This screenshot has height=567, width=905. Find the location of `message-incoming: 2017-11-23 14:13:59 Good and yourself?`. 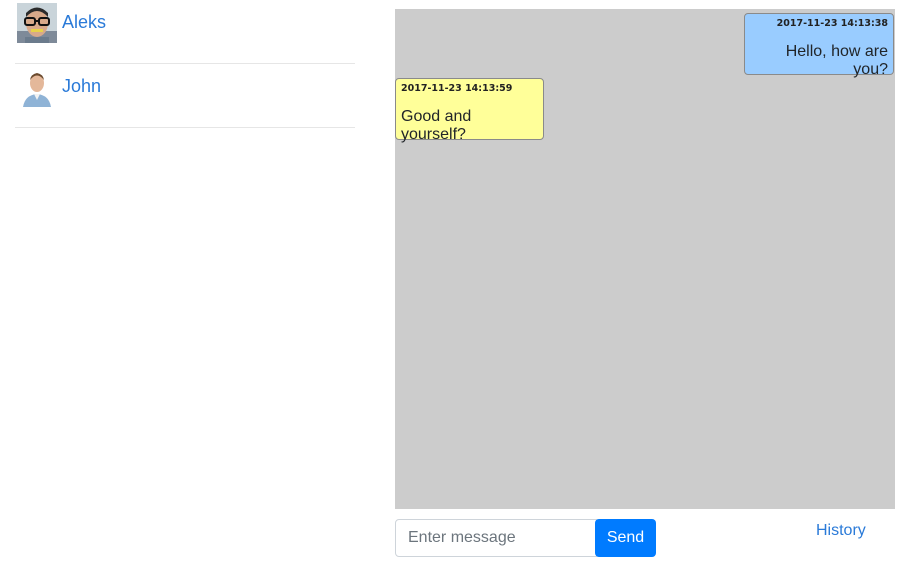

message-incoming: 2017-11-23 14:13:59 Good and yourself? is located at coordinates (469, 110).